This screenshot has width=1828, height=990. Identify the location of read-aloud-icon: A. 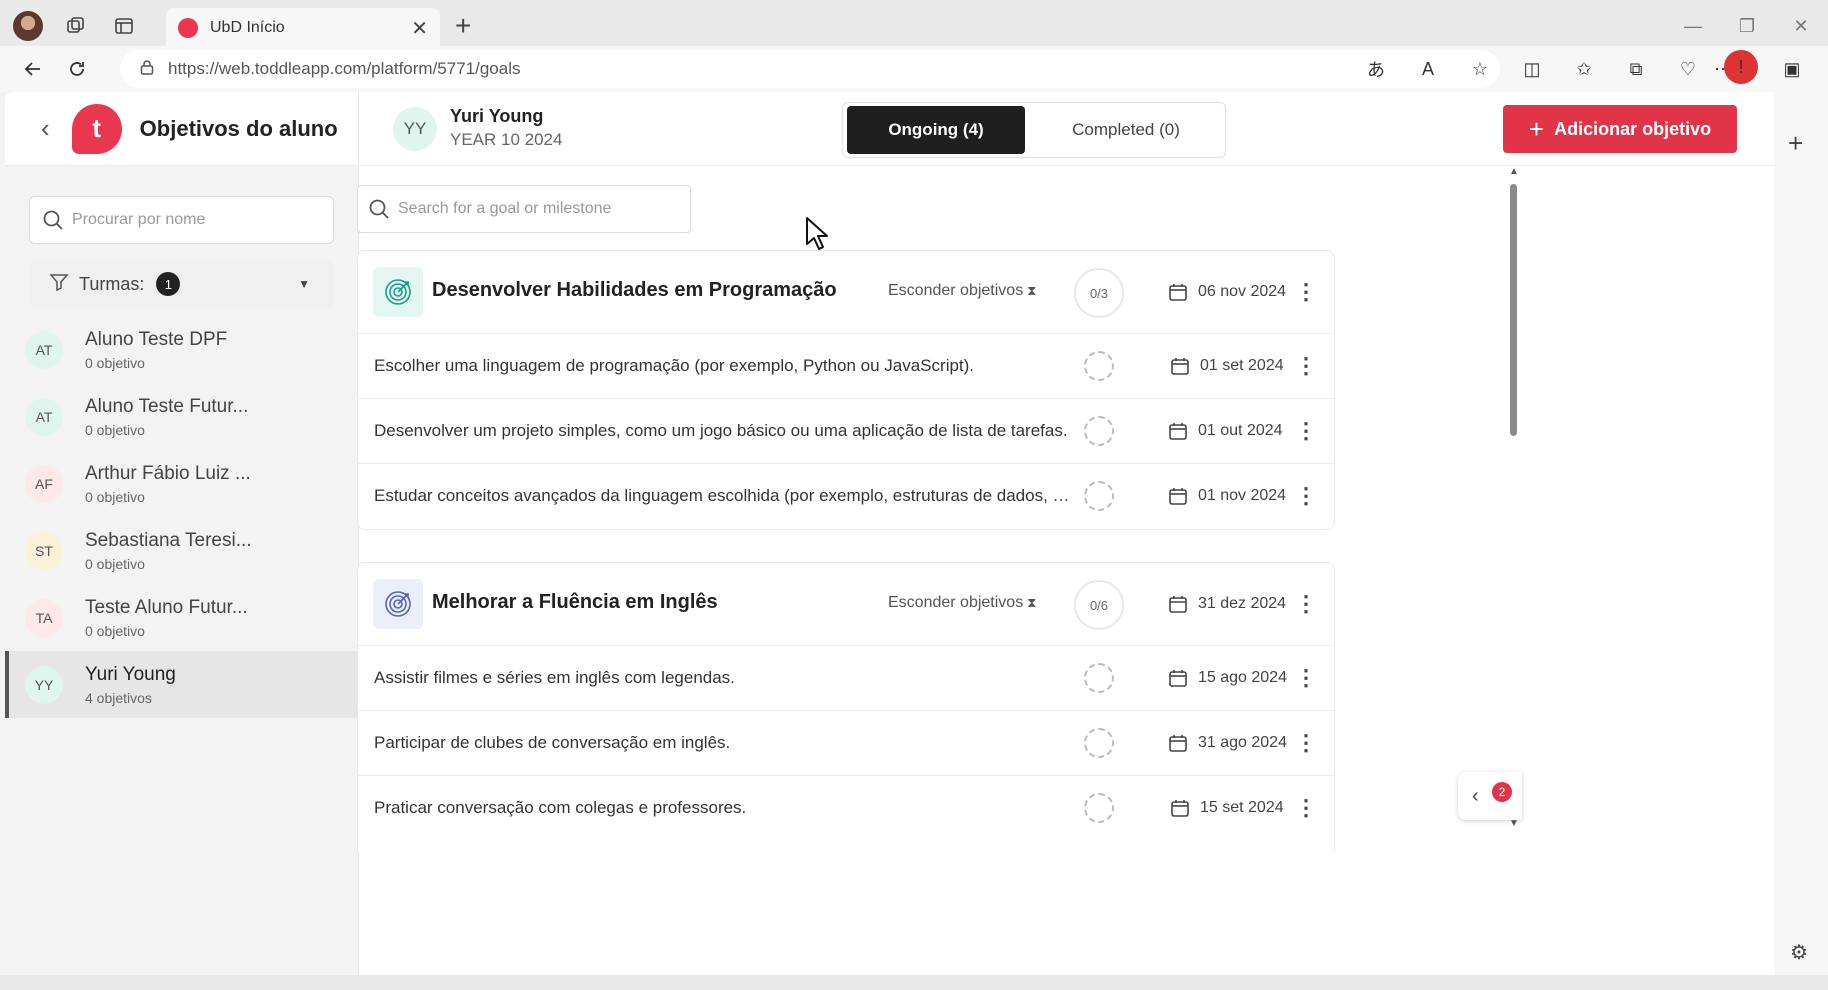
(1428, 69).